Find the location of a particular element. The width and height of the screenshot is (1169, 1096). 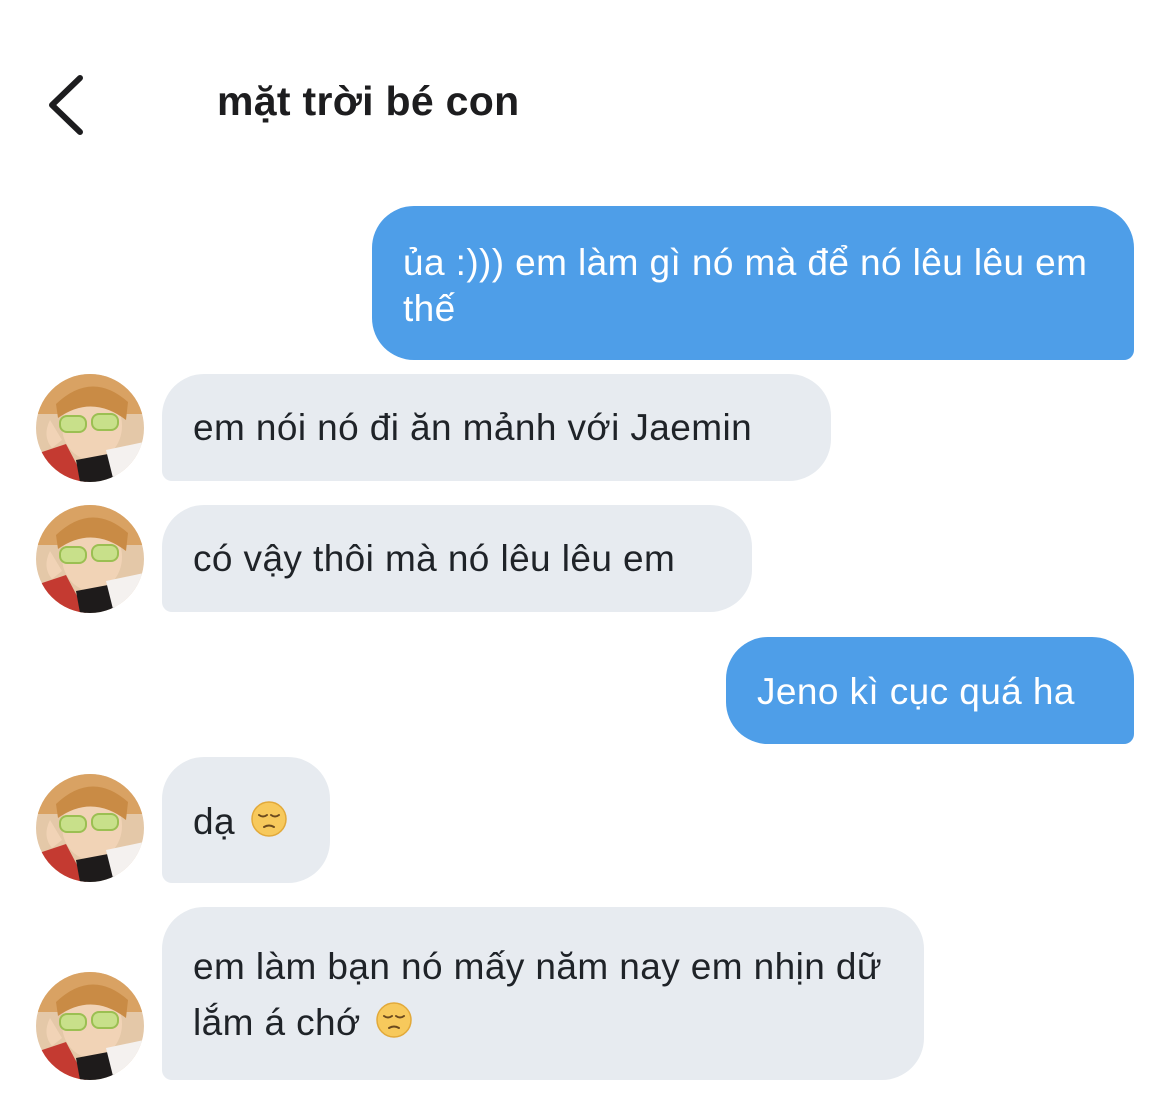

chevron-left-icon is located at coordinates (66, 105).